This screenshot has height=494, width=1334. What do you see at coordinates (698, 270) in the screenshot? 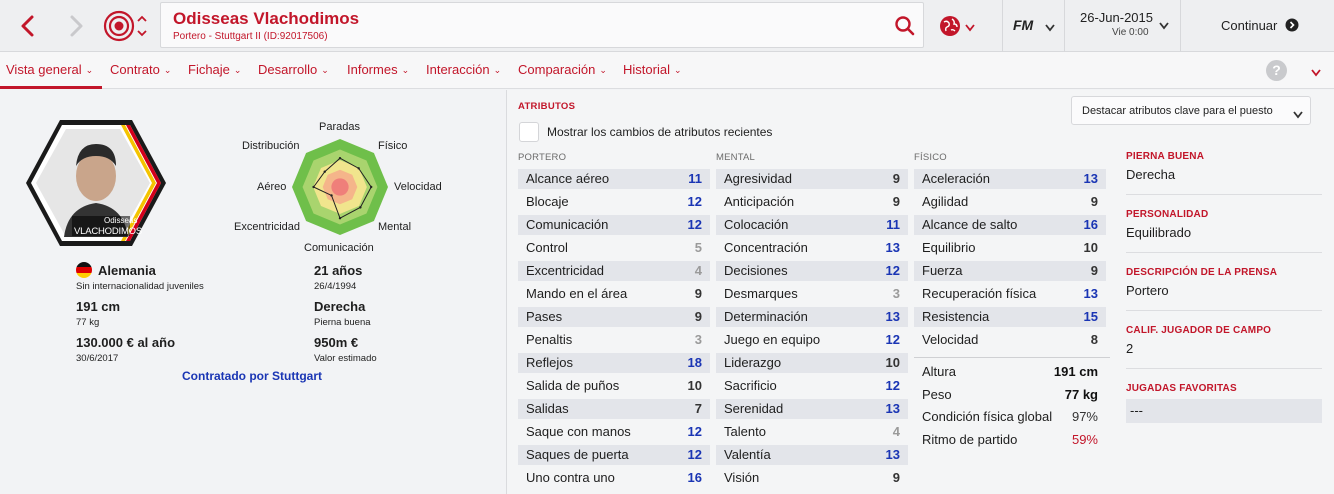
I see `attribute-value: 4` at bounding box center [698, 270].